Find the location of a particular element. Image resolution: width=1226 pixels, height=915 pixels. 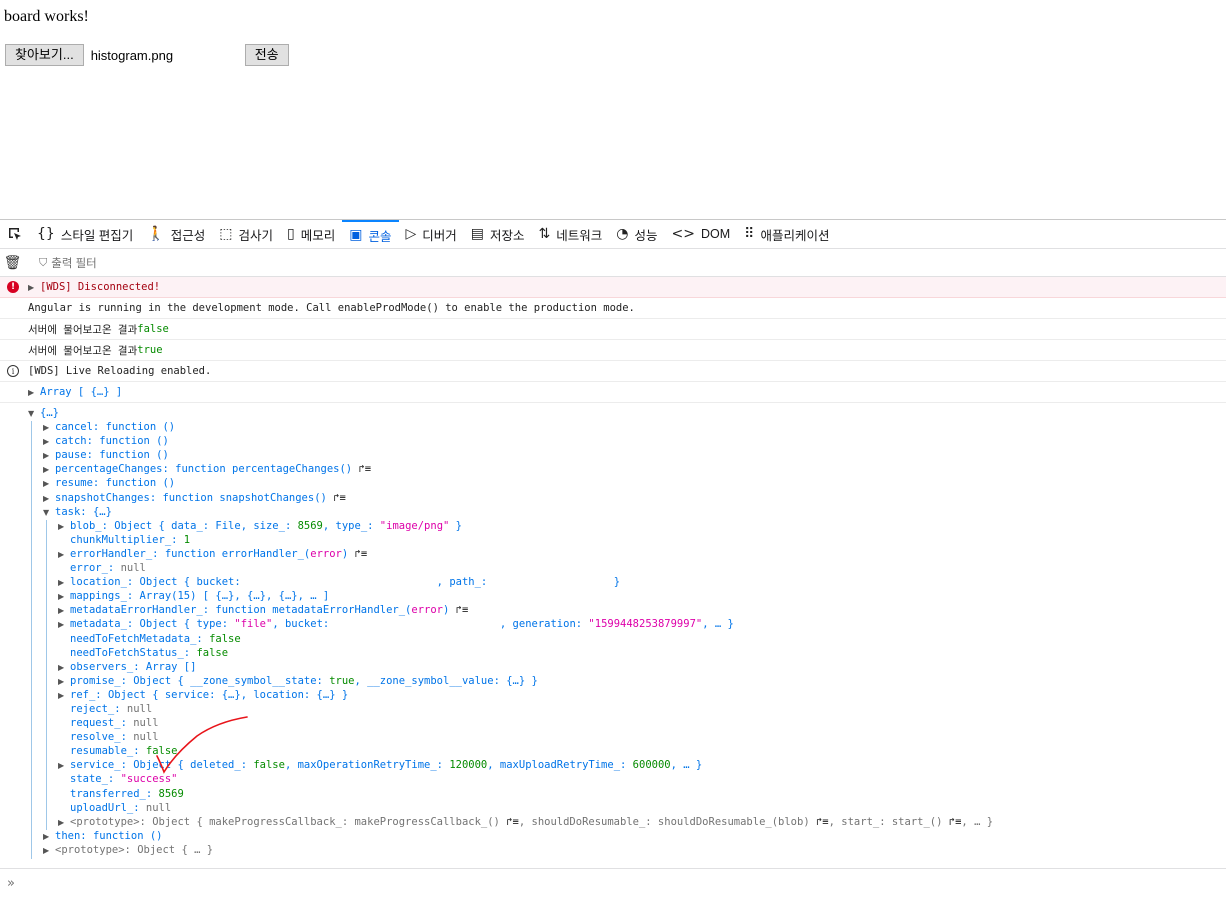

tab-dom: <> DOM is located at coordinates (701, 234).